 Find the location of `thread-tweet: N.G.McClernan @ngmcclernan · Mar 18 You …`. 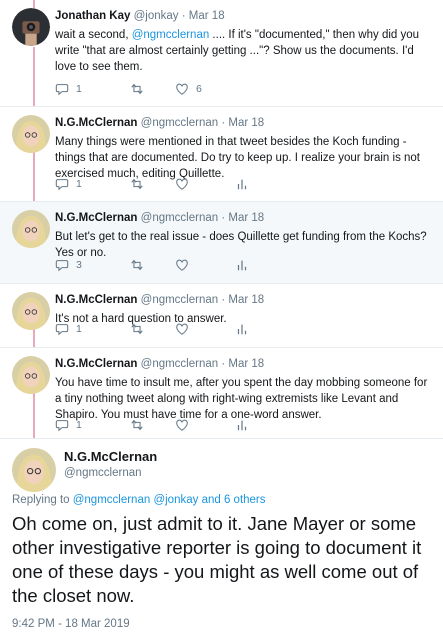

thread-tweet: N.G.McClernan @ngmcclernan · Mar 18 You … is located at coordinates (221, 393).